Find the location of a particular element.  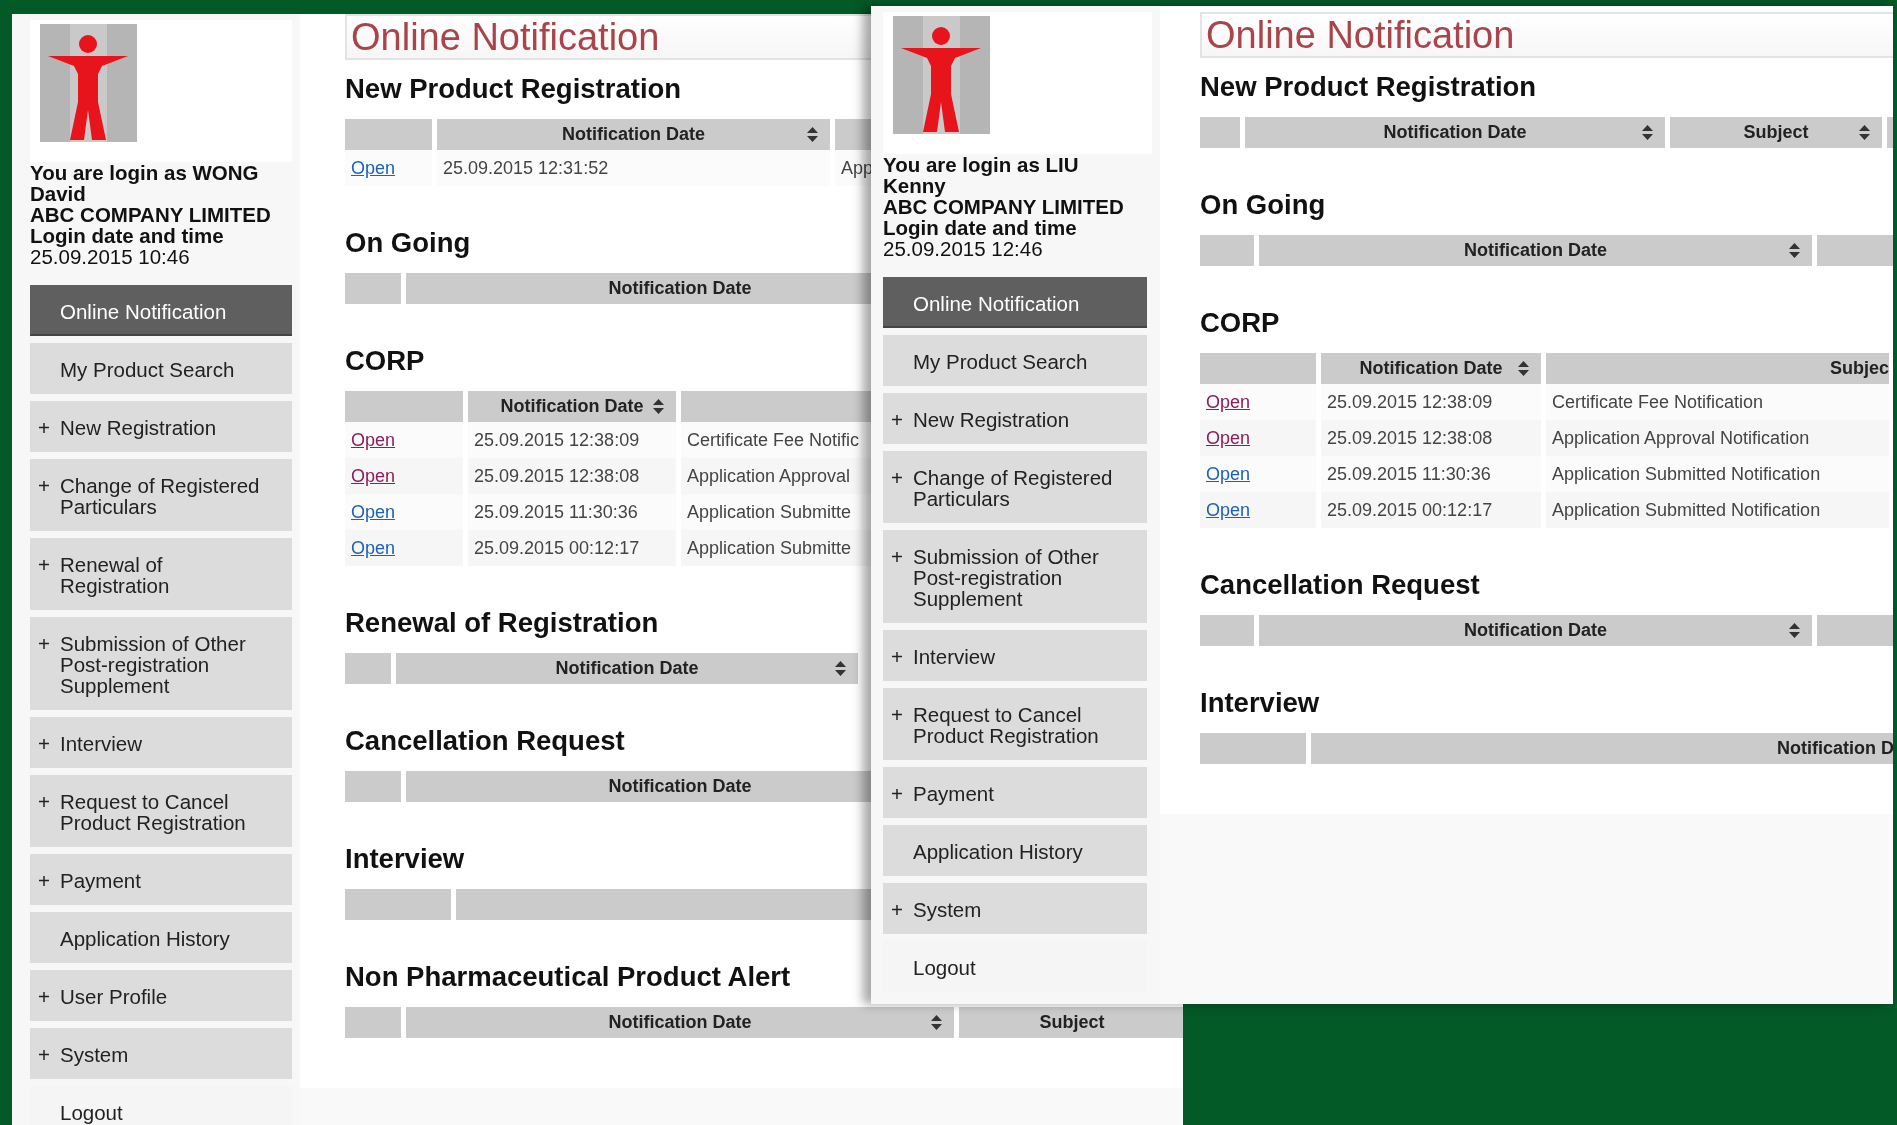

section-heading: Renewal of Registration is located at coordinates (502, 623).